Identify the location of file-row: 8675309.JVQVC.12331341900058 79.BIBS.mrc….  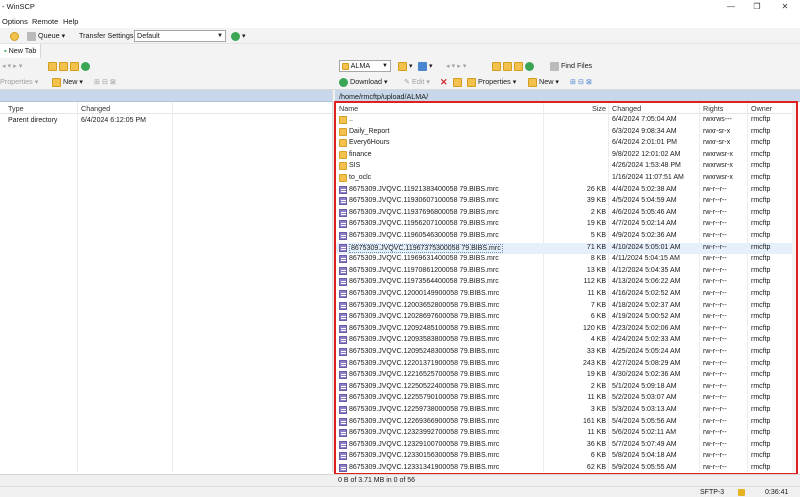
(566, 467).